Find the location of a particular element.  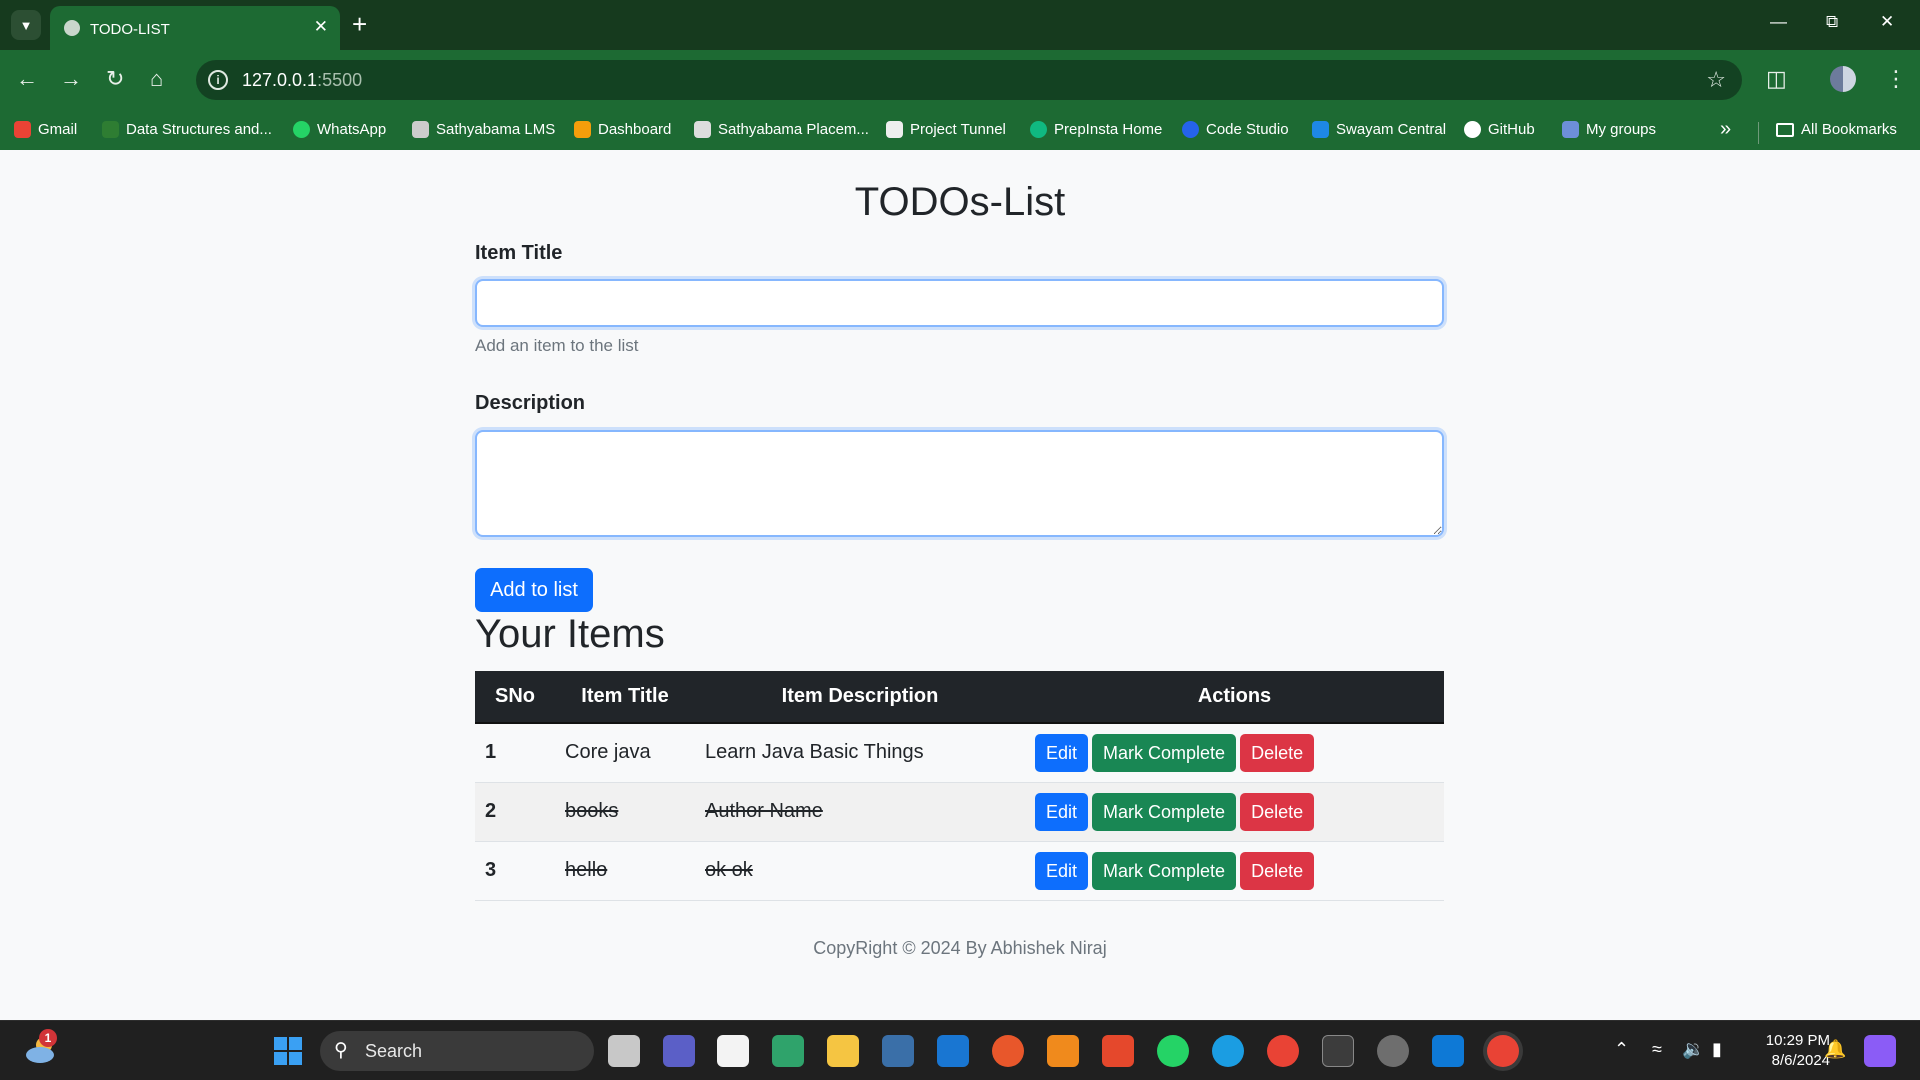

tab-search-chevron-icon: ▼ is located at coordinates (26, 25).